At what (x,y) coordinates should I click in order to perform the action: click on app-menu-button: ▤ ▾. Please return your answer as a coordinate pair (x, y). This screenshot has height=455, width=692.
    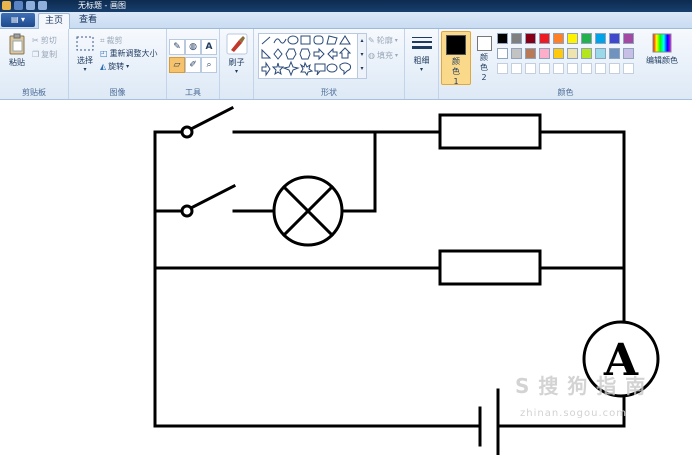
    Looking at the image, I should click on (18, 20).